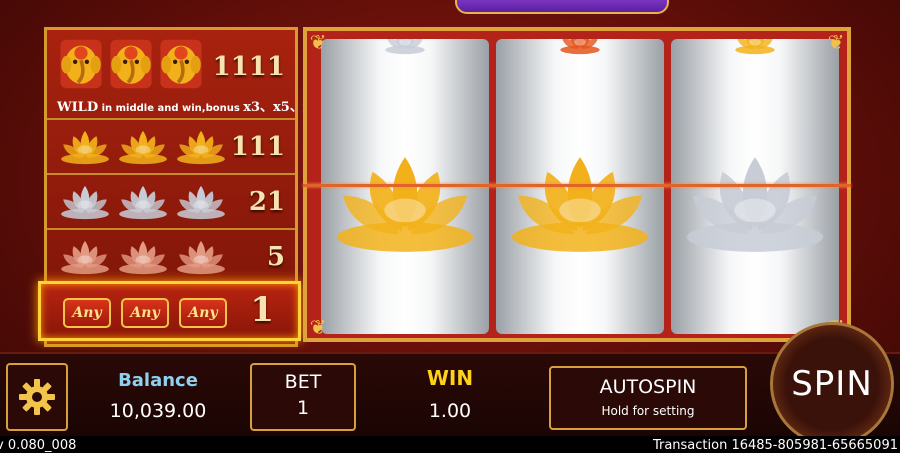 This screenshot has width=900, height=453. Describe the element at coordinates (450, 411) in the screenshot. I see `win-value: 1.00` at that location.